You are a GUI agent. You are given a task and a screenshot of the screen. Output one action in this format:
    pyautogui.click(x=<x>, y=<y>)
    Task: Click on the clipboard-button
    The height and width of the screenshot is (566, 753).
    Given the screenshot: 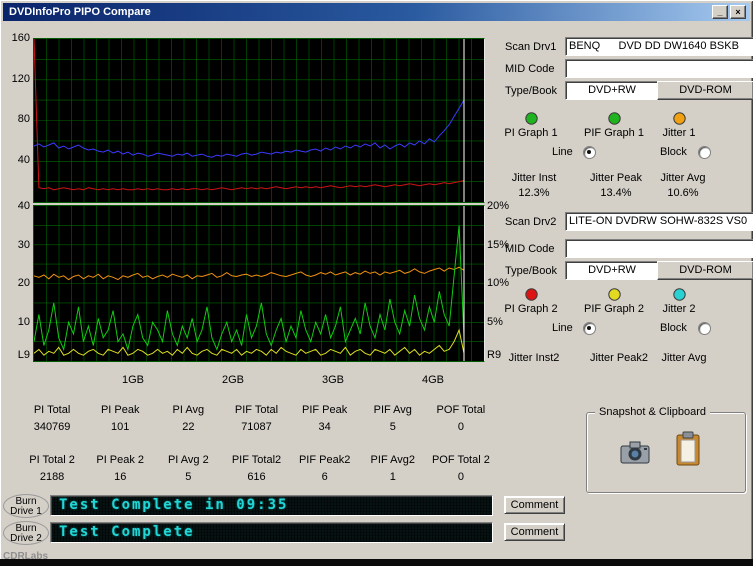 What is the action you would take?
    pyautogui.click(x=688, y=450)
    